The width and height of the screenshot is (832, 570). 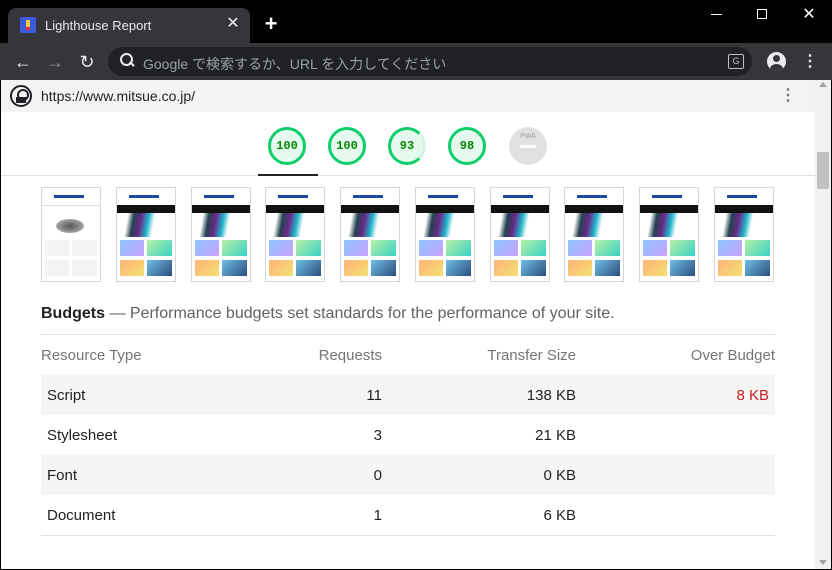 I want to click on browser-toolbar: ← → ↻ Google で検索するか、URL を入力してください G ⋮, so click(x=416, y=61).